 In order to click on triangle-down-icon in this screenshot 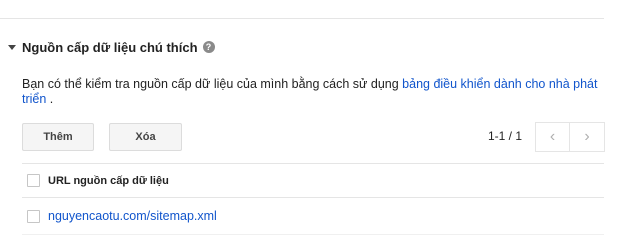, I will do `click(12, 47)`.